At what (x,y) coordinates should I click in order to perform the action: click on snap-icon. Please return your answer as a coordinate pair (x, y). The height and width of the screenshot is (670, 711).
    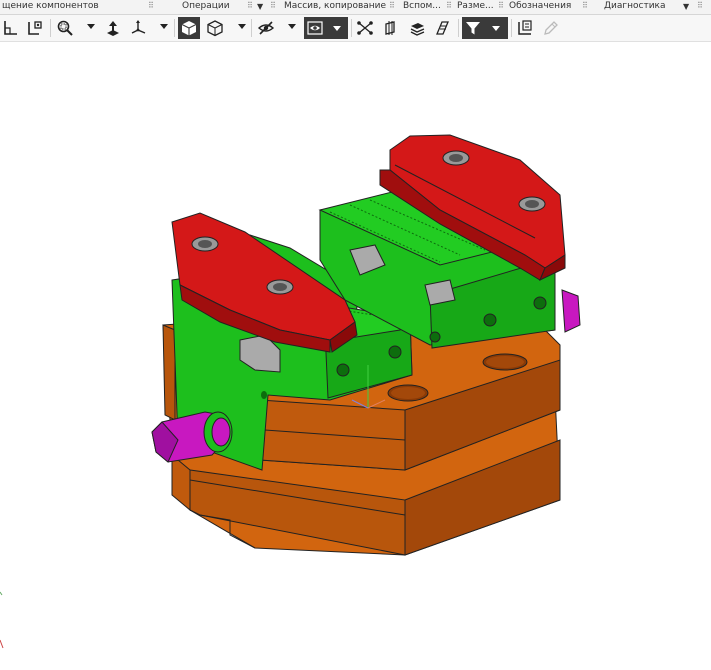
    Looking at the image, I should click on (365, 28).